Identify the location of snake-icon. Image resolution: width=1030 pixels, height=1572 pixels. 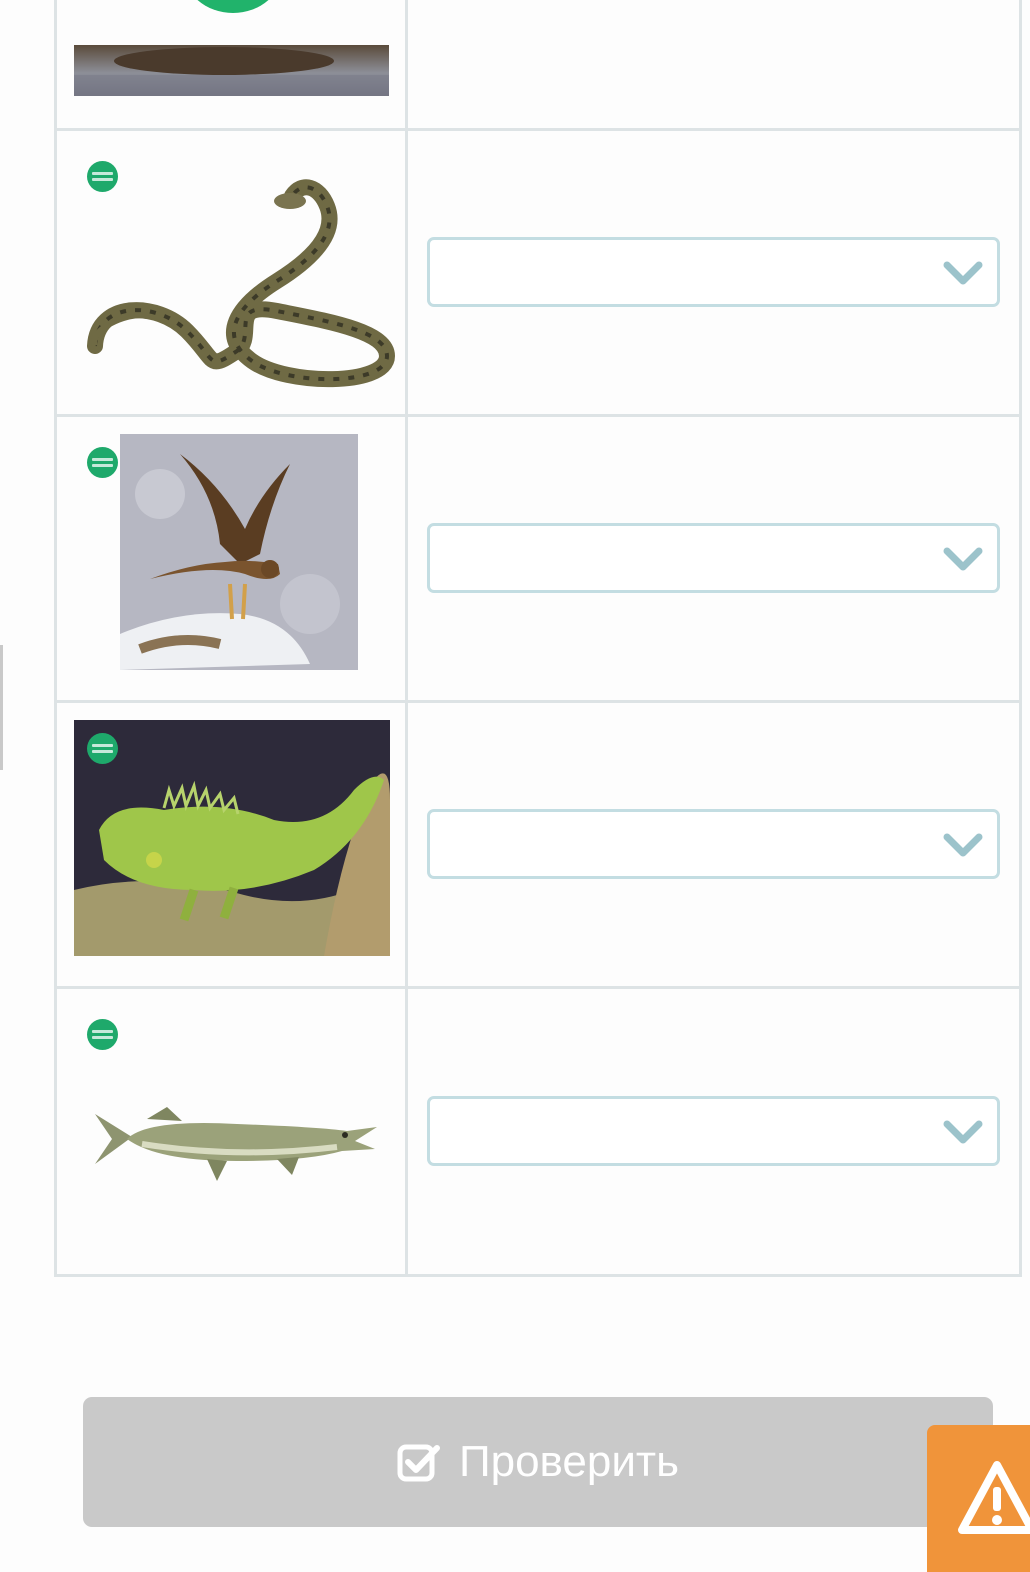
(242, 276).